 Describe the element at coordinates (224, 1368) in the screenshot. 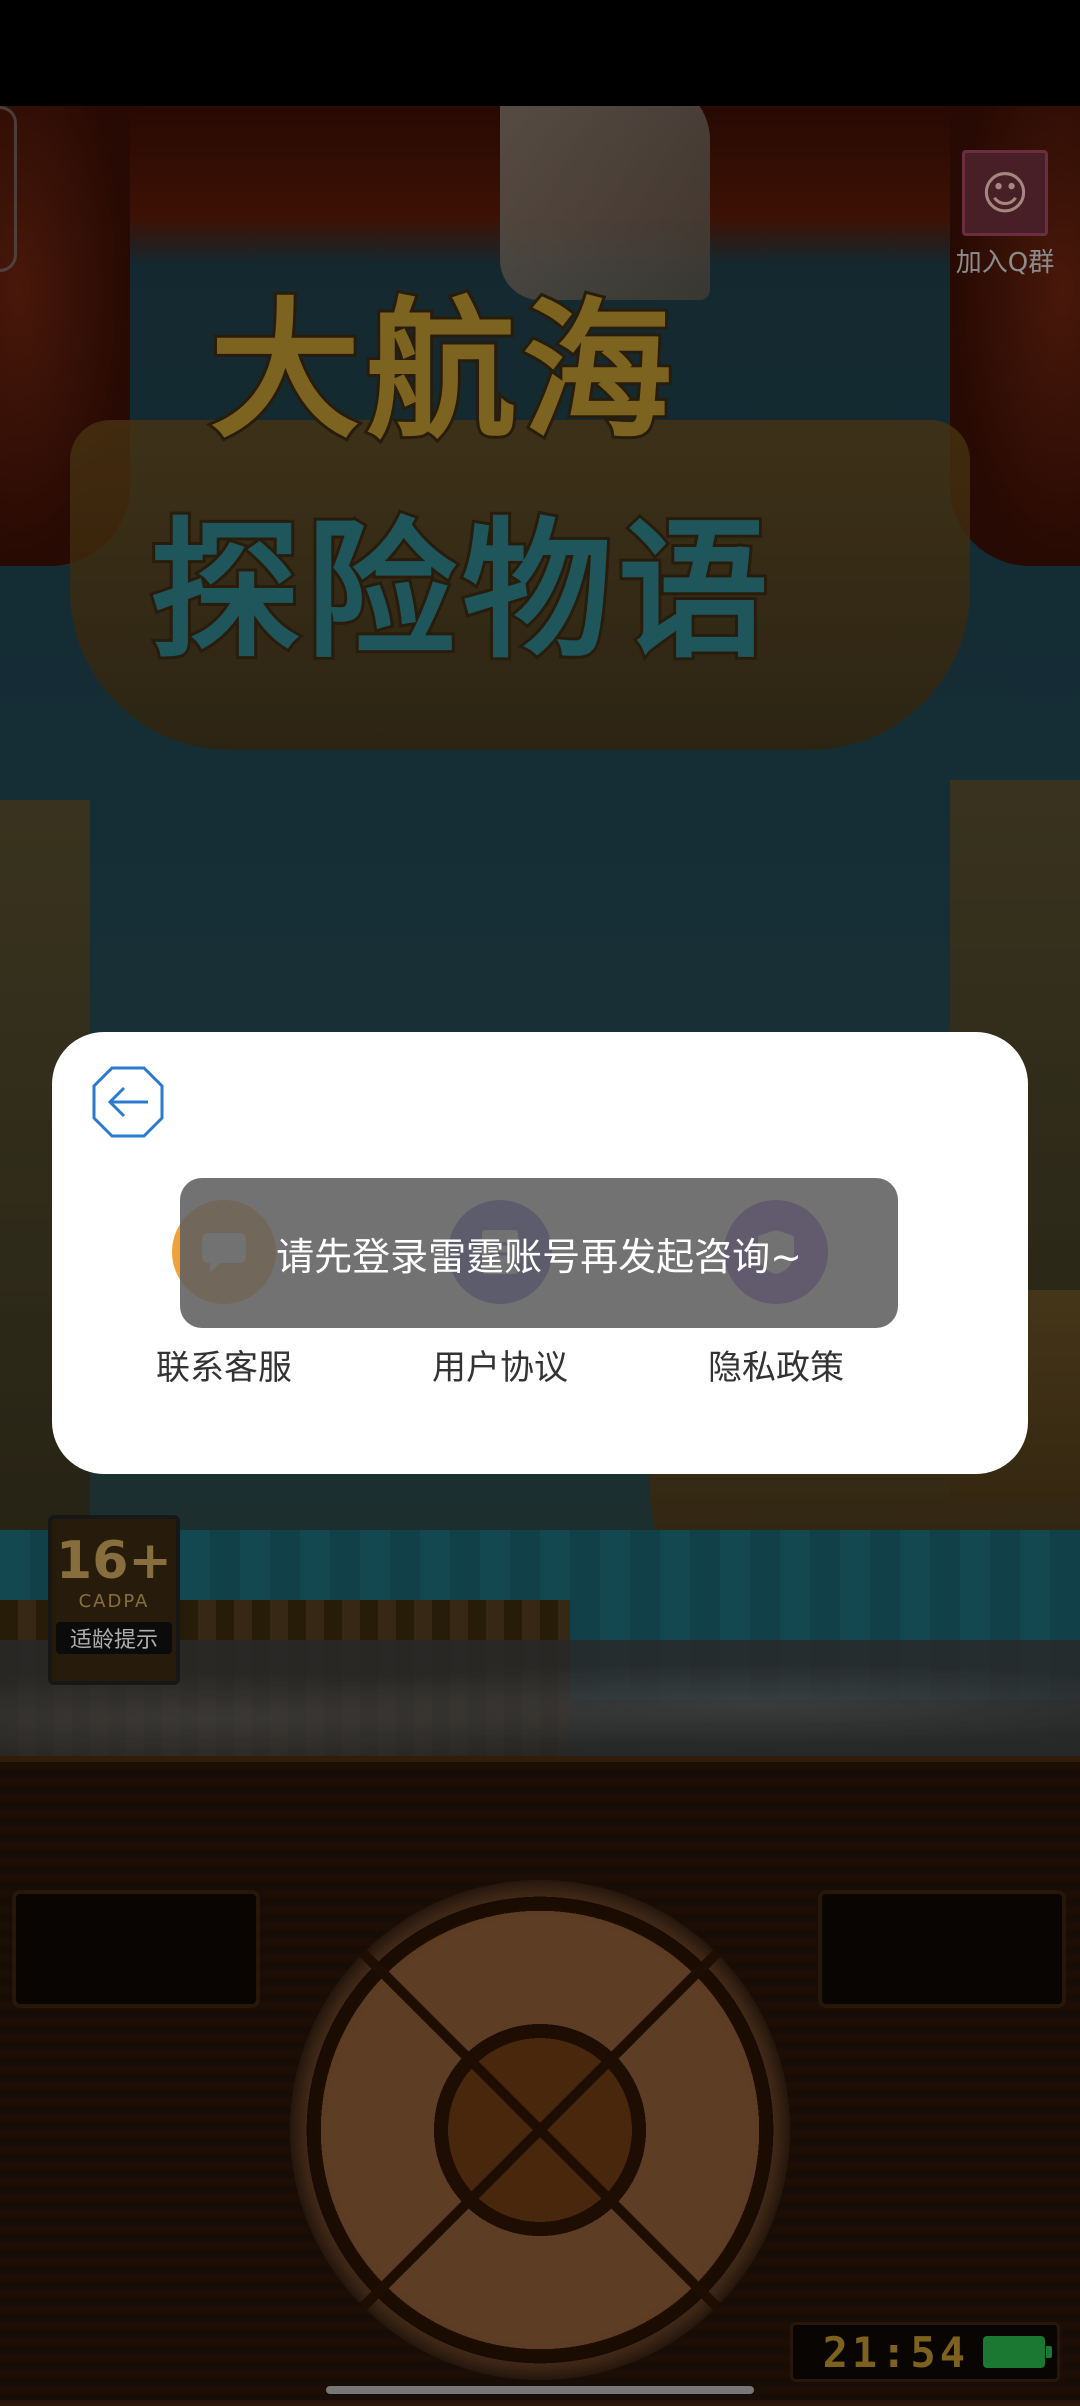

I see `contact-support-label: 联系客服` at that location.